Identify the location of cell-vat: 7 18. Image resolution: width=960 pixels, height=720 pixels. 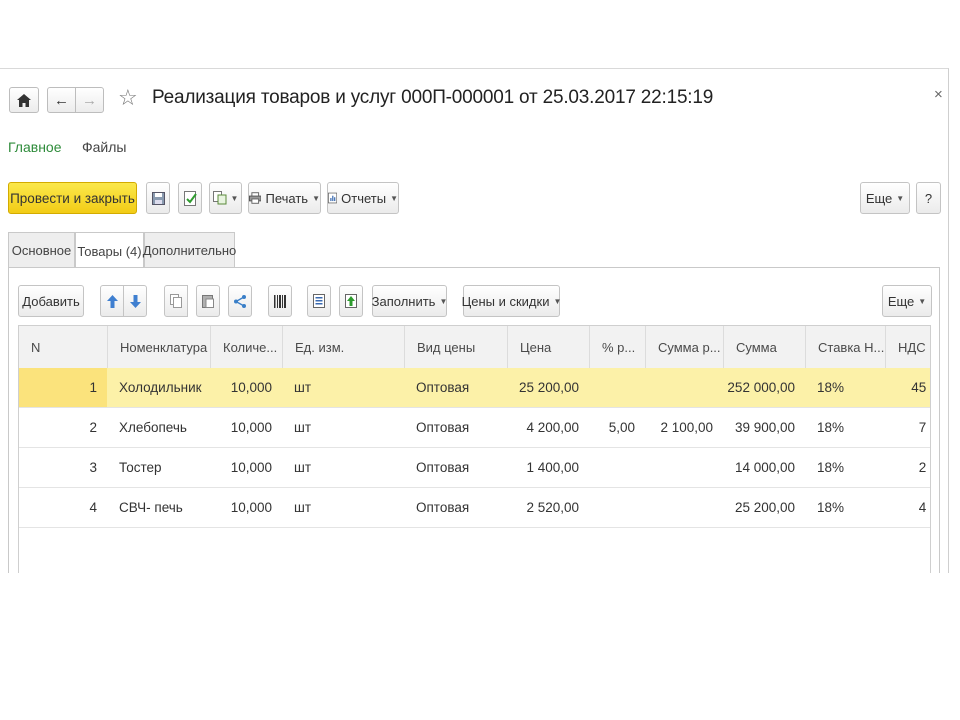
(907, 427).